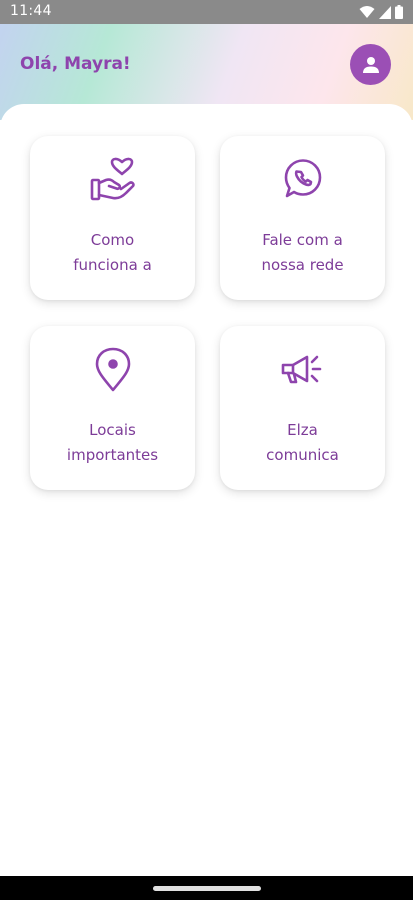 The height and width of the screenshot is (900, 413). Describe the element at coordinates (112, 240) in the screenshot. I see `card-label-line1: Como` at that location.